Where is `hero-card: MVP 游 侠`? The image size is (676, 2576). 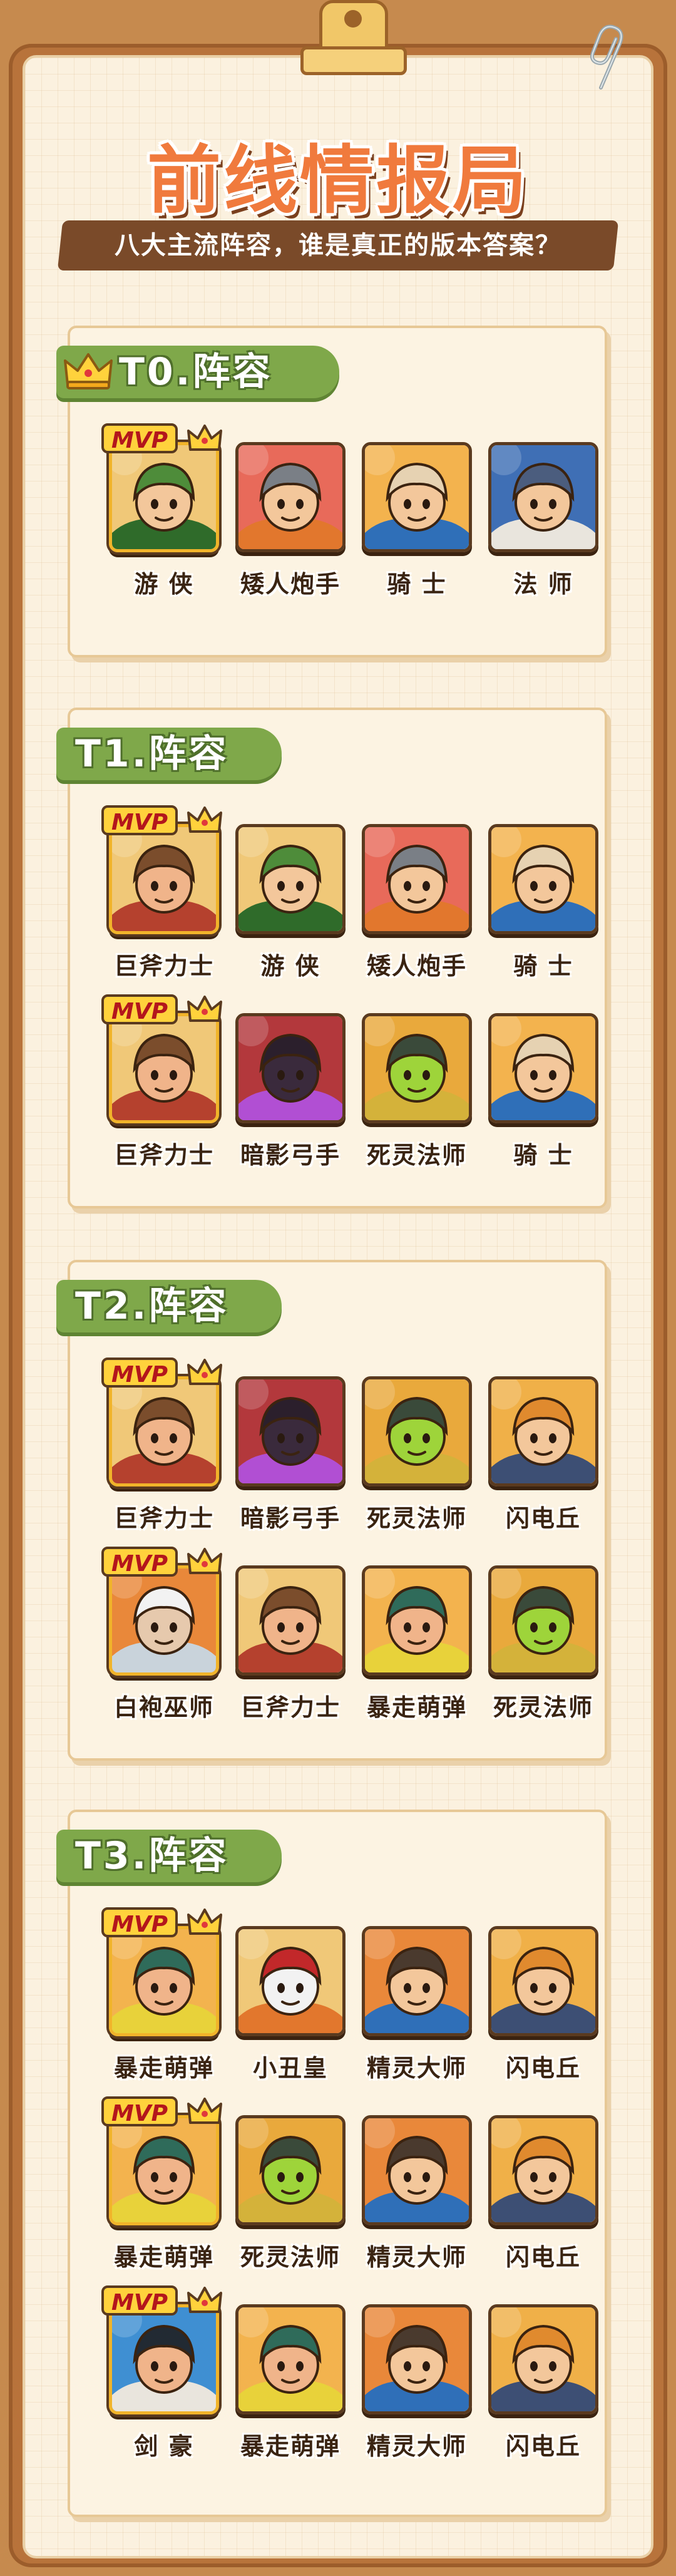
hero-card: MVP 游 侠 is located at coordinates (161, 517).